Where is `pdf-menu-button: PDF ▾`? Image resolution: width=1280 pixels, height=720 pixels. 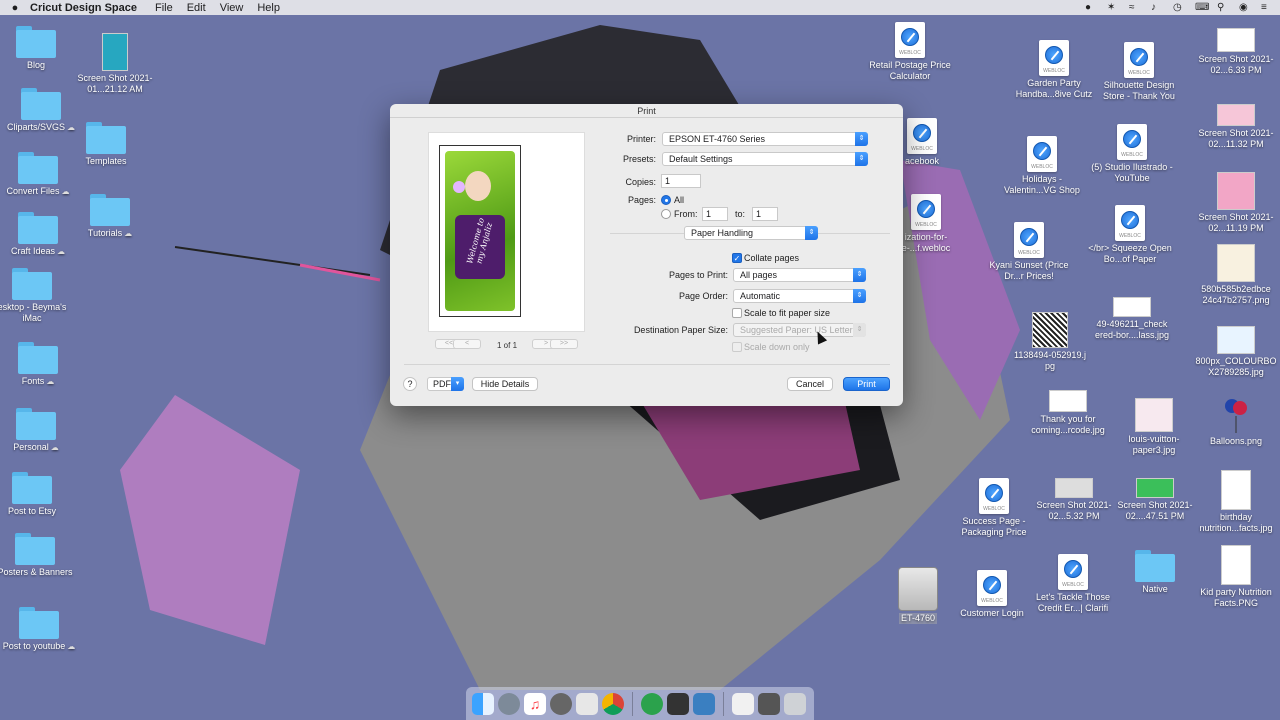 pdf-menu-button: PDF ▾ is located at coordinates (445, 384).